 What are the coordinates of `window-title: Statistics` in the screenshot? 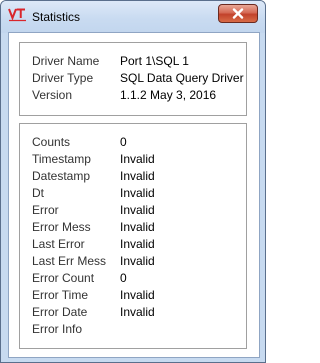 It's located at (56, 17).